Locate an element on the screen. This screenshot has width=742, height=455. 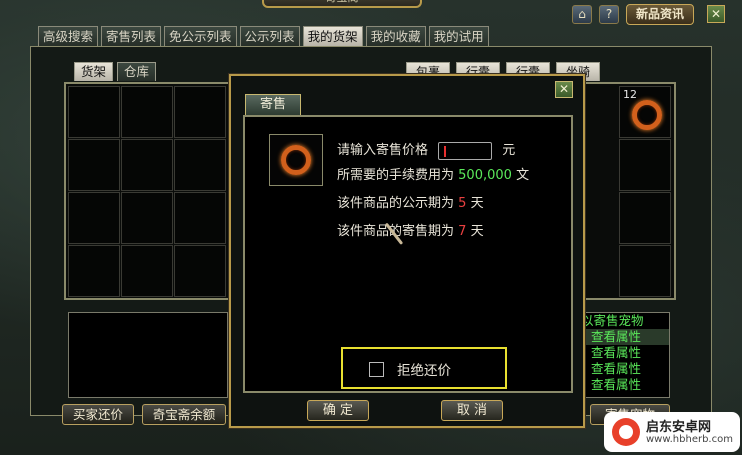
close-window-button: ✕ is located at coordinates (716, 14).